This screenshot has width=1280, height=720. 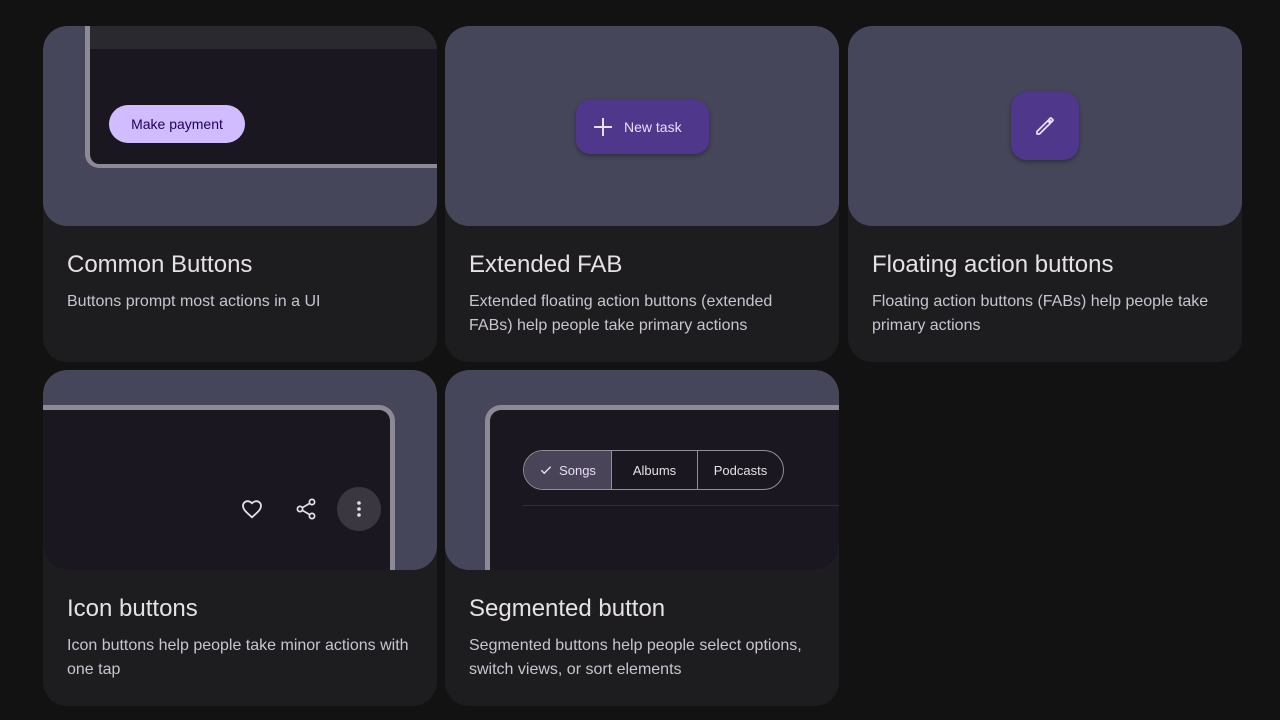 What do you see at coordinates (132, 608) in the screenshot?
I see `card-title: Icon buttons` at bounding box center [132, 608].